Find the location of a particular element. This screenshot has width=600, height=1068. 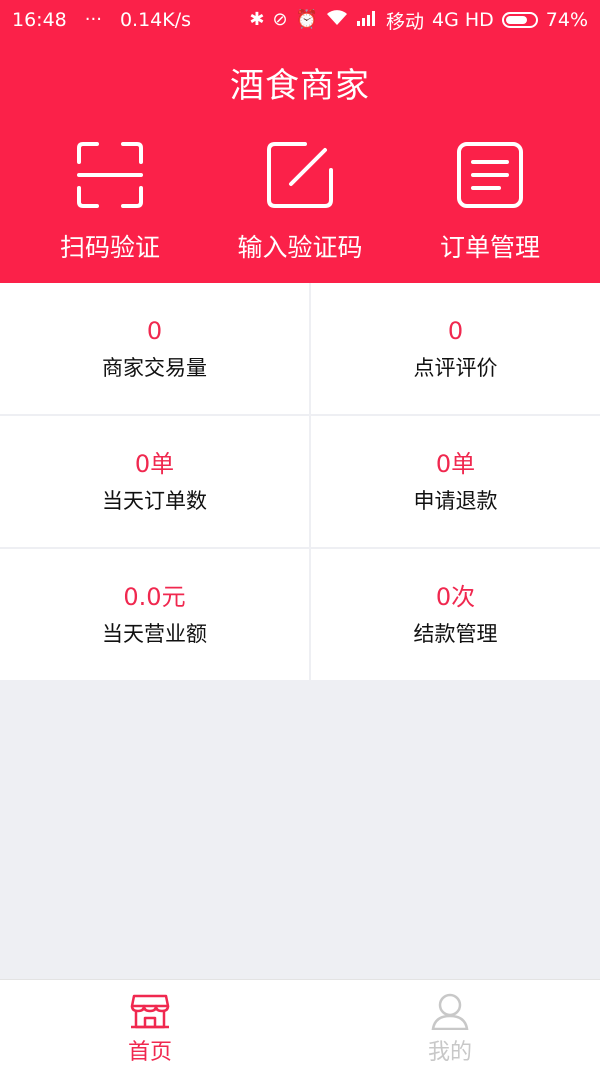

stat-label: 点评评价 is located at coordinates (455, 367).